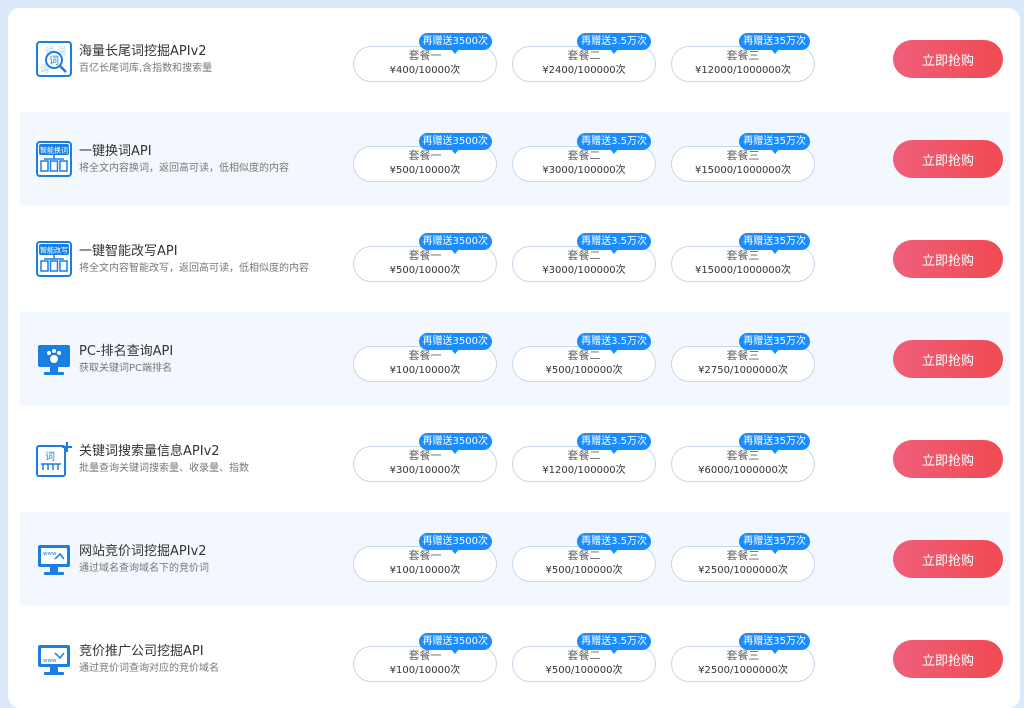 This screenshot has height=708, width=1024. What do you see at coordinates (425, 70) in the screenshot?
I see `package-price: ¥400/10000次` at bounding box center [425, 70].